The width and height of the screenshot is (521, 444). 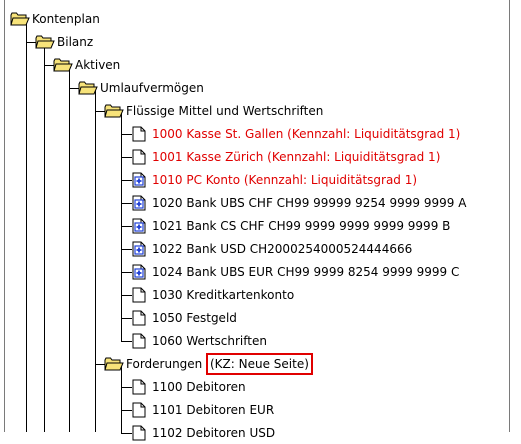 What do you see at coordinates (213, 410) in the screenshot?
I see `tree-item-label: 1101 Debitoren EUR` at bounding box center [213, 410].